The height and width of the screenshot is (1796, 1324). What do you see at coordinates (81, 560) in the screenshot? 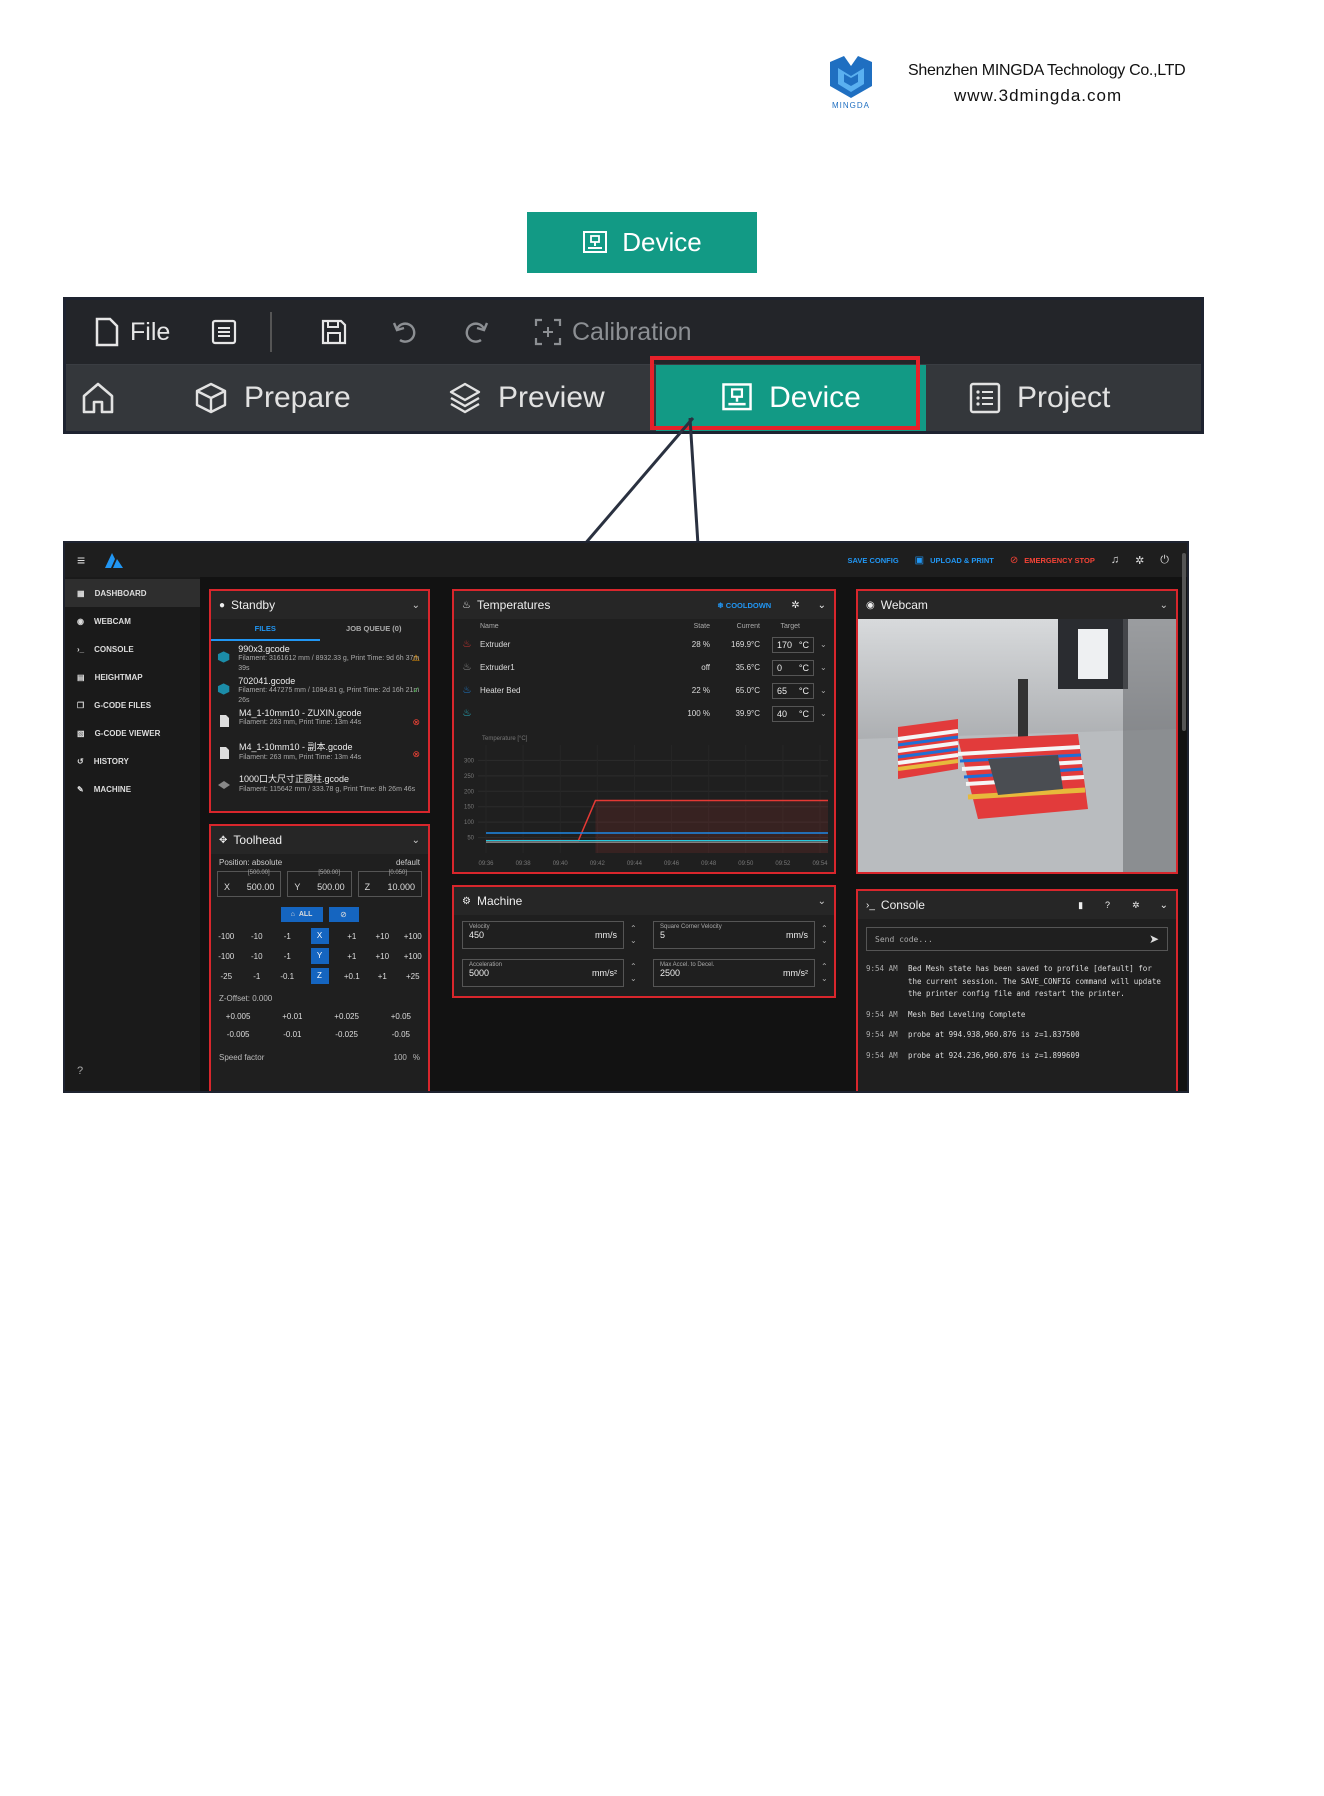
I see `hamburger-menu-icon: ≡` at bounding box center [81, 560].